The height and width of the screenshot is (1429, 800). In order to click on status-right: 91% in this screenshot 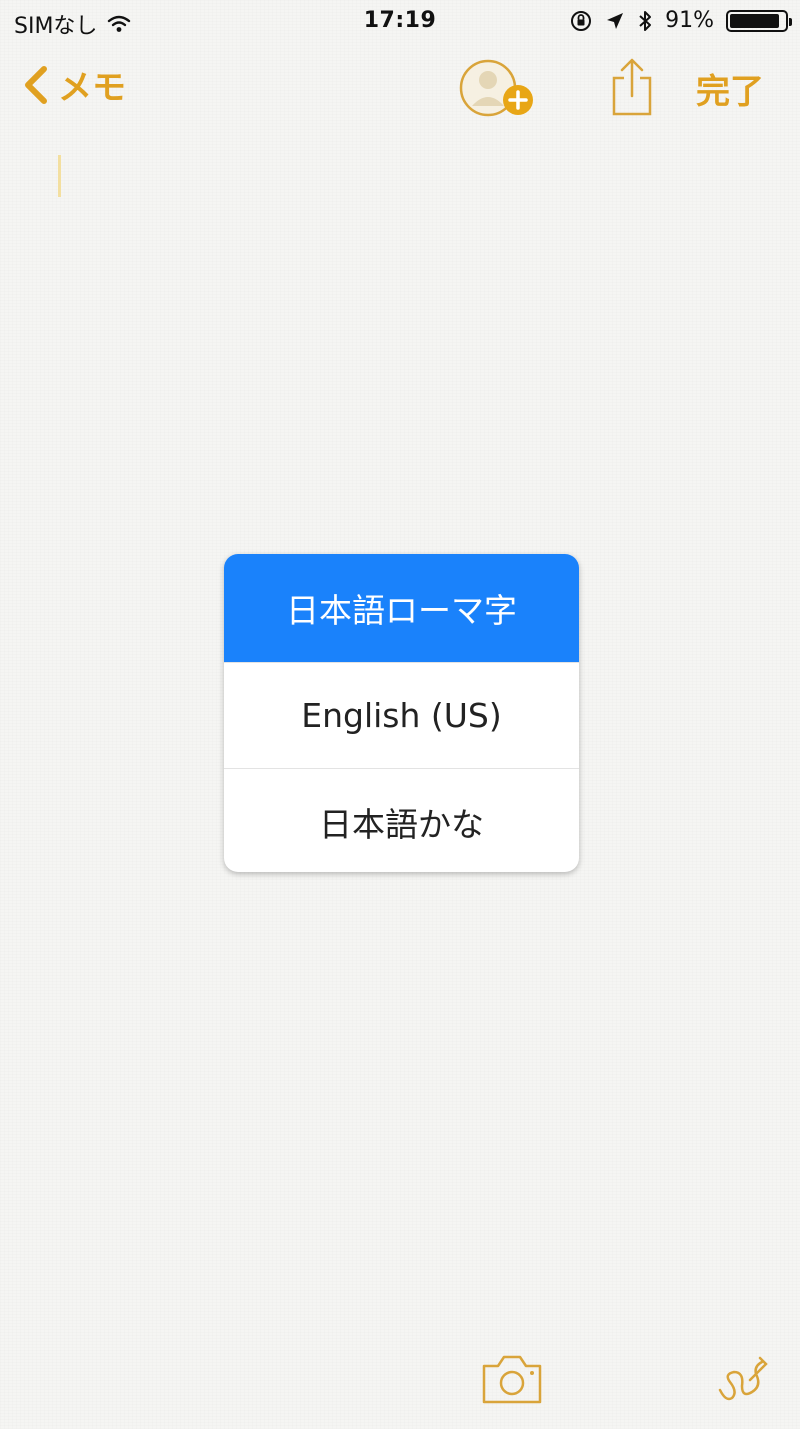, I will do `click(680, 20)`.